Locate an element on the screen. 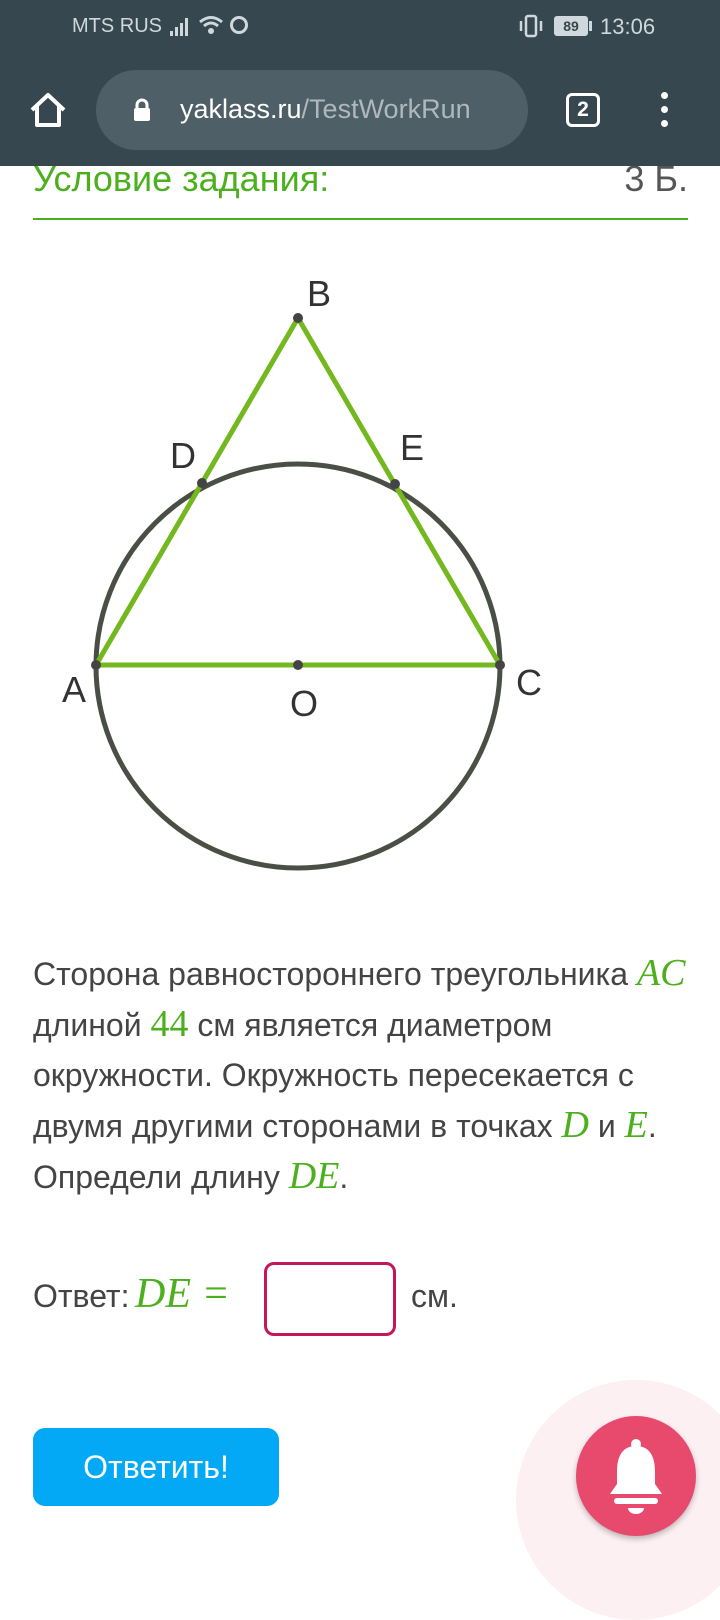 The width and height of the screenshot is (720, 1620). answer-row: Ответ: DE = см. is located at coordinates (363, 1298).